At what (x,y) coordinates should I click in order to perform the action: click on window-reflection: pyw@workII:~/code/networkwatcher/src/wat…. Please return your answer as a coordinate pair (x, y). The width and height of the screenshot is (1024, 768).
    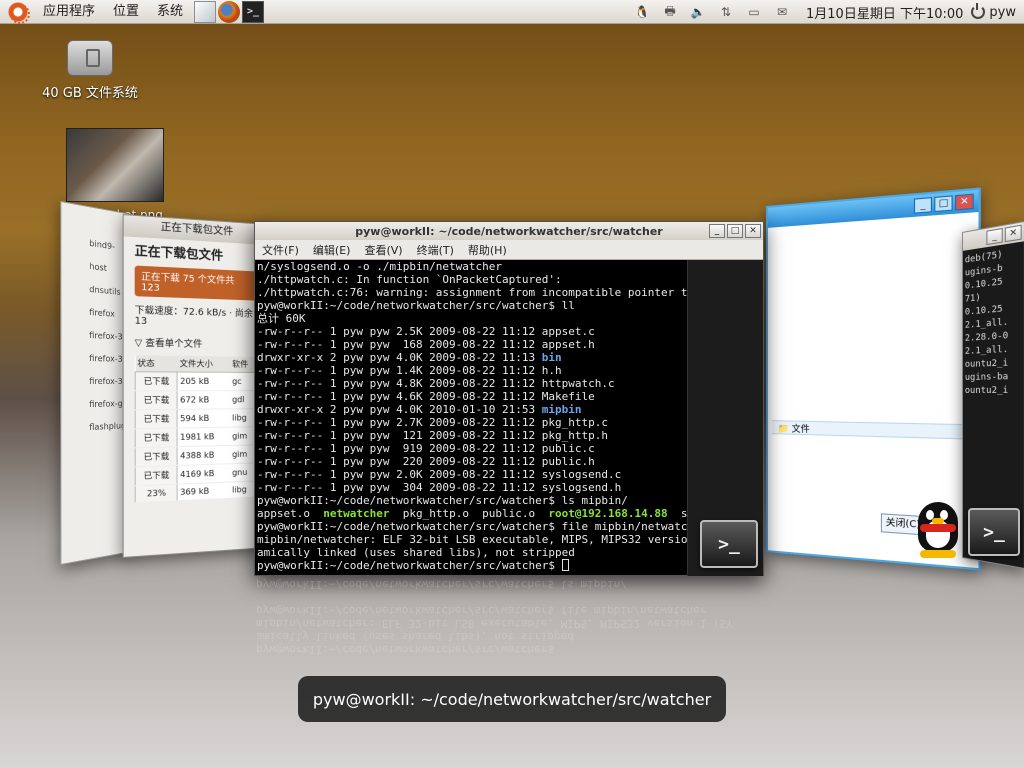
    Looking at the image, I should click on (509, 618).